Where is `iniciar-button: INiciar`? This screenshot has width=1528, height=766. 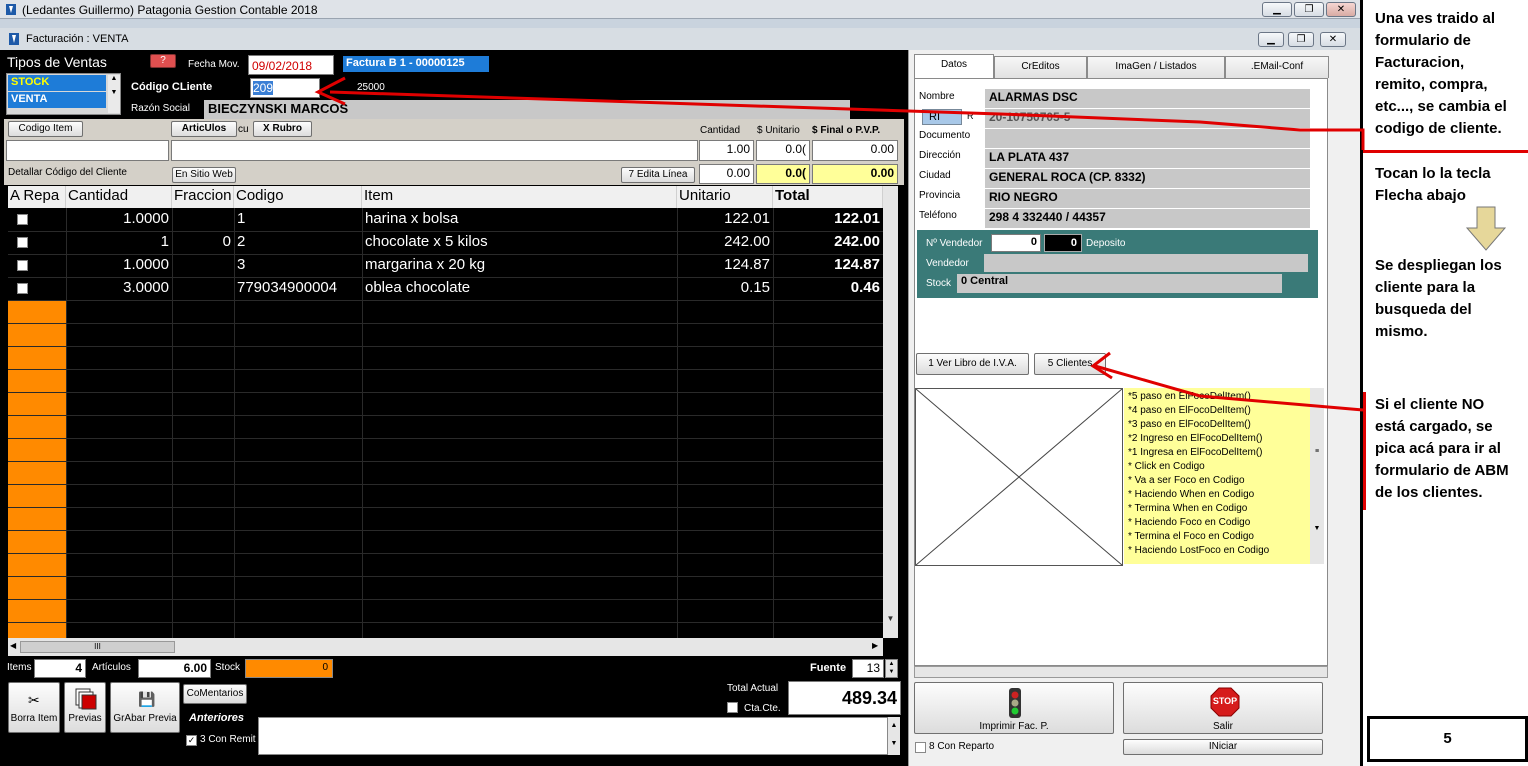 iniciar-button: INiciar is located at coordinates (1223, 747).